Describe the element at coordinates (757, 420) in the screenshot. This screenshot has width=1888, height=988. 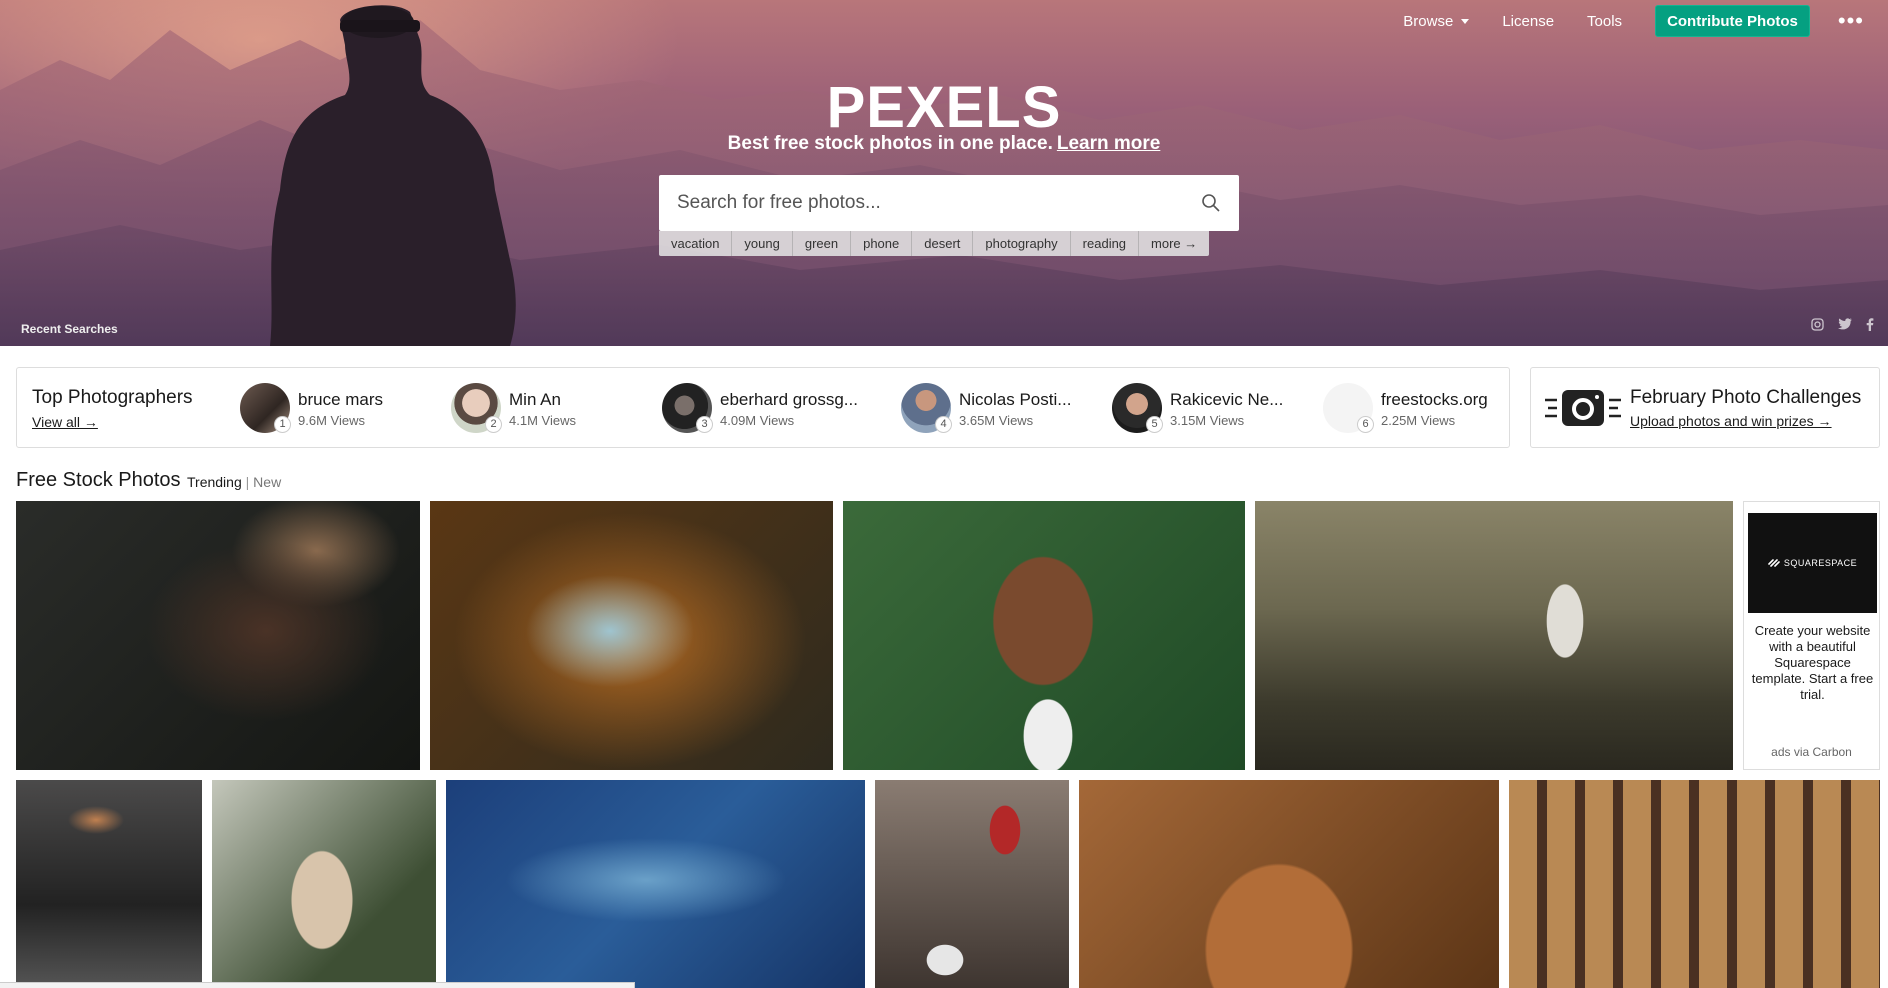
I see `photographer-views: 4.09M Views` at that location.